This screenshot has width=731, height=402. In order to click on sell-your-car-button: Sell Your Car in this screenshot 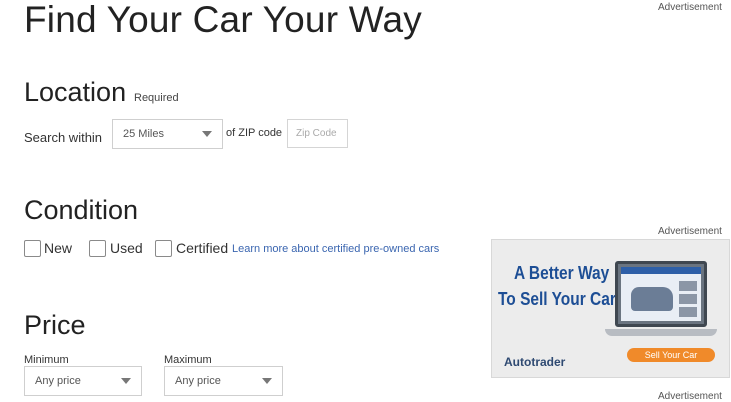, I will do `click(671, 355)`.